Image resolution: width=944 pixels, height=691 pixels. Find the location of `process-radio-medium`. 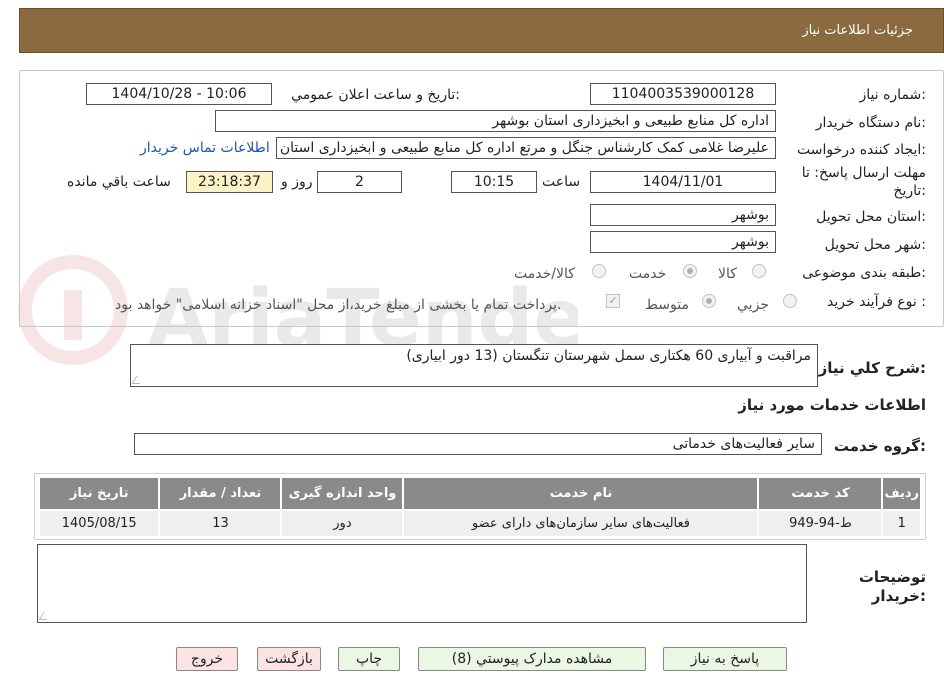

process-radio-medium is located at coordinates (709, 301).